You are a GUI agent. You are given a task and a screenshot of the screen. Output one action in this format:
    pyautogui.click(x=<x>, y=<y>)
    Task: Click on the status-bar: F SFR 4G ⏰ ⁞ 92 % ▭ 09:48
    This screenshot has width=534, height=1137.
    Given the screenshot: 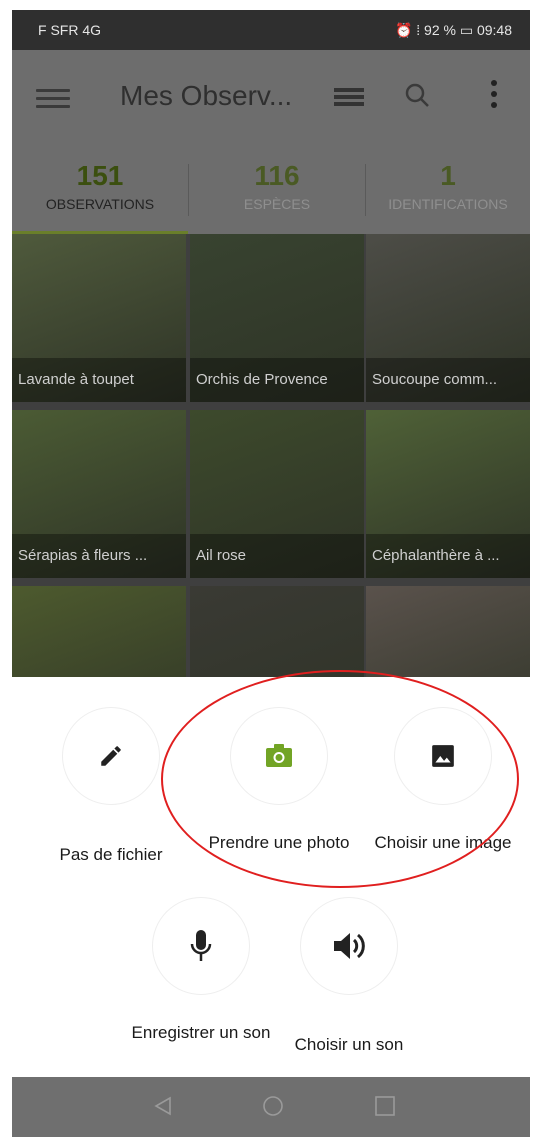 What is the action you would take?
    pyautogui.click(x=271, y=30)
    